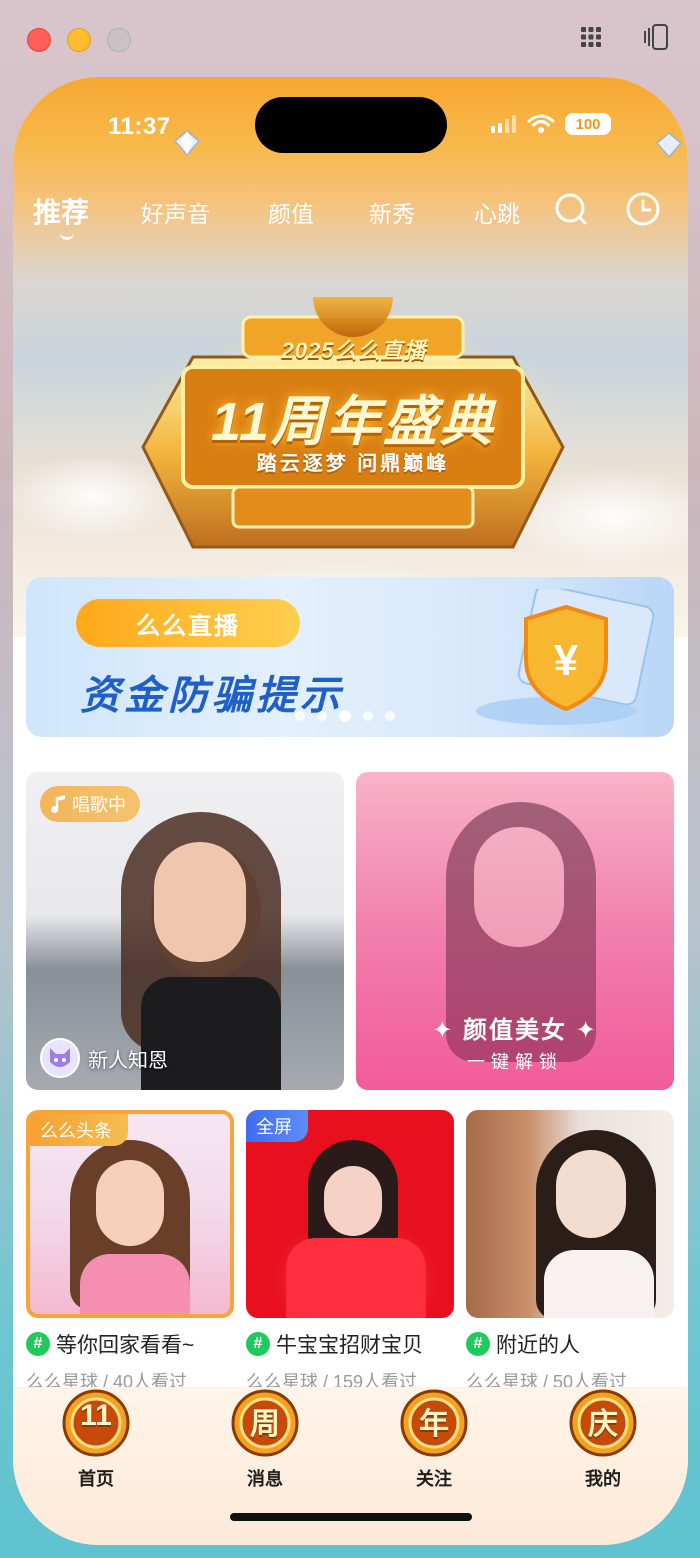 The width and height of the screenshot is (700, 1558). What do you see at coordinates (657, 37) in the screenshot?
I see `rotate-device-icon` at bounding box center [657, 37].